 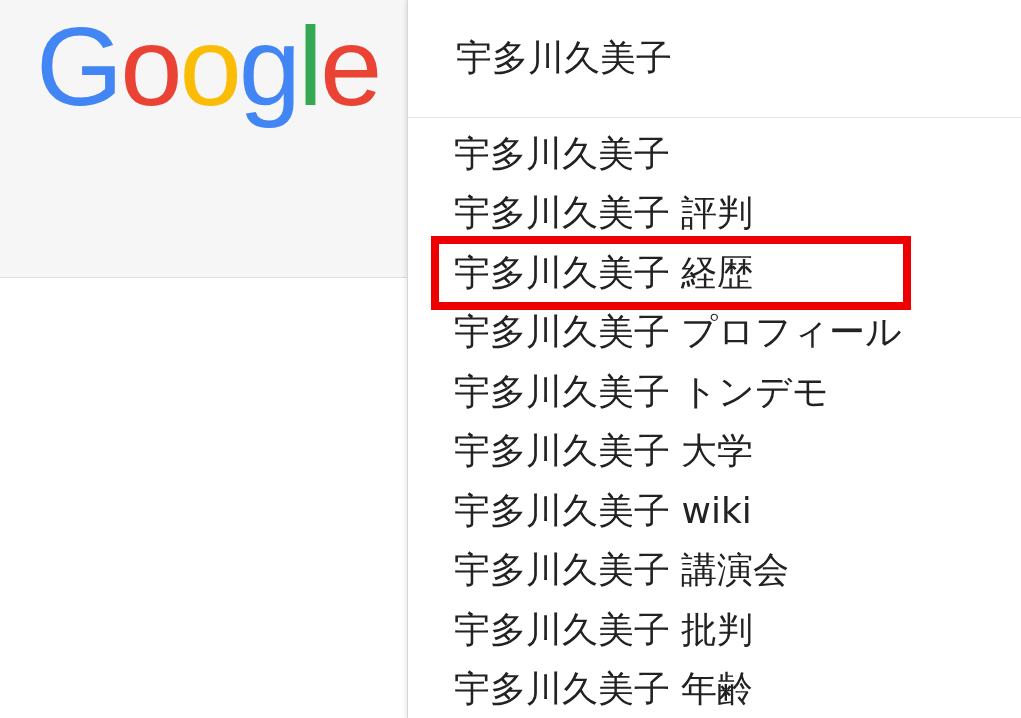 I want to click on highlighted-suggestion: 宇多川久美子 経歴, so click(x=671, y=272).